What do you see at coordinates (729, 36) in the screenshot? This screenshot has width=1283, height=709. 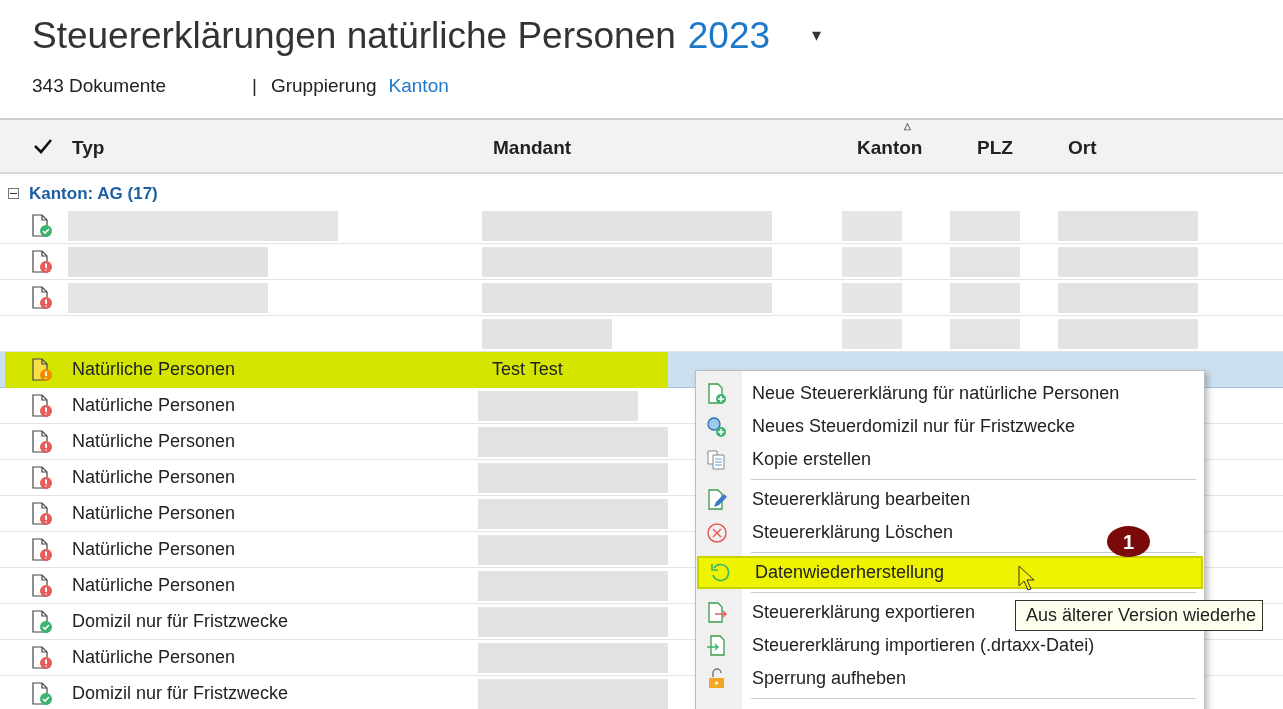 I see `year-selector: 2023` at bounding box center [729, 36].